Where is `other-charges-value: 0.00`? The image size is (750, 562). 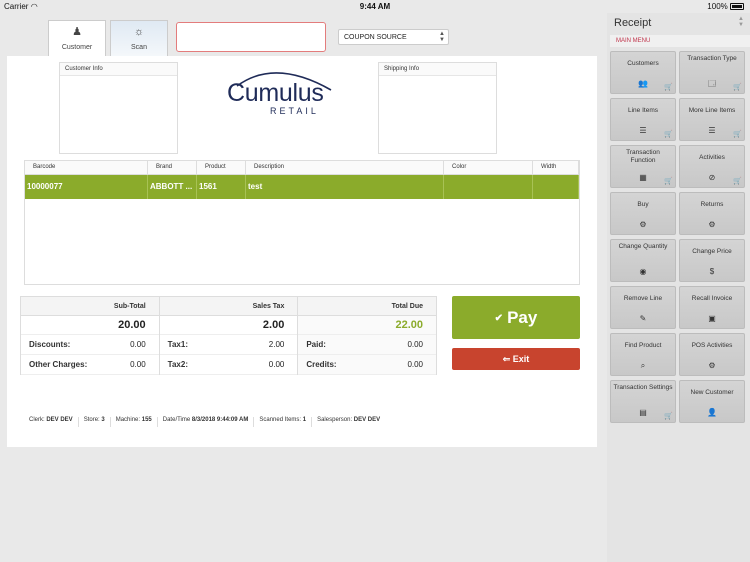 other-charges-value: 0.00 is located at coordinates (138, 364).